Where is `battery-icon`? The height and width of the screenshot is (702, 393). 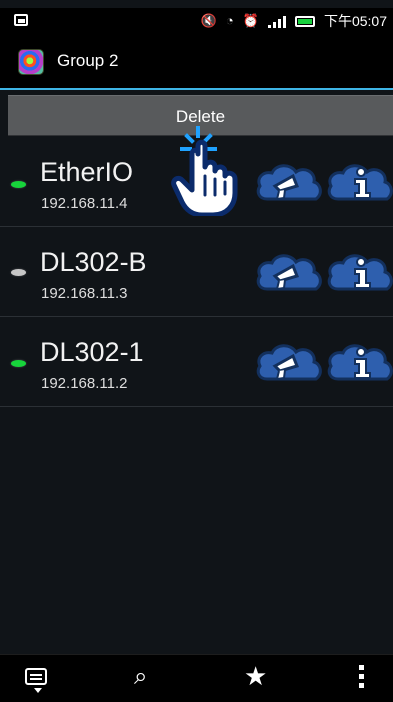
battery-icon is located at coordinates (304, 21).